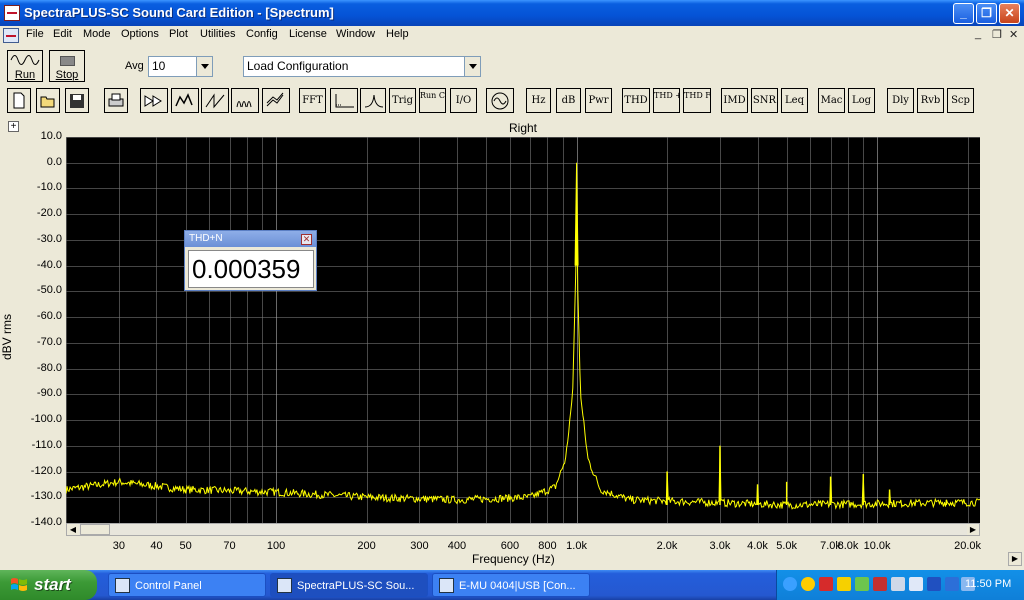 This screenshot has width=1024, height=600. Describe the element at coordinates (355, 34) in the screenshot. I see `menu-window: Window` at that location.